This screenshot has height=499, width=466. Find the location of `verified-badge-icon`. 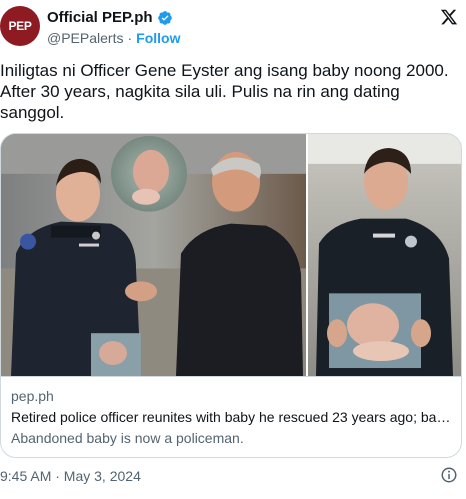

verified-badge-icon is located at coordinates (164, 17).